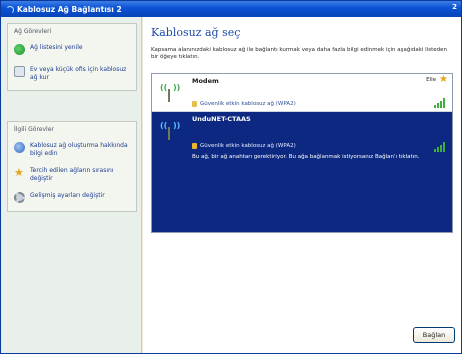 The width and height of the screenshot is (462, 354). Describe the element at coordinates (34, 129) in the screenshot. I see `related-tasks-header: İlgili Görevler` at that location.